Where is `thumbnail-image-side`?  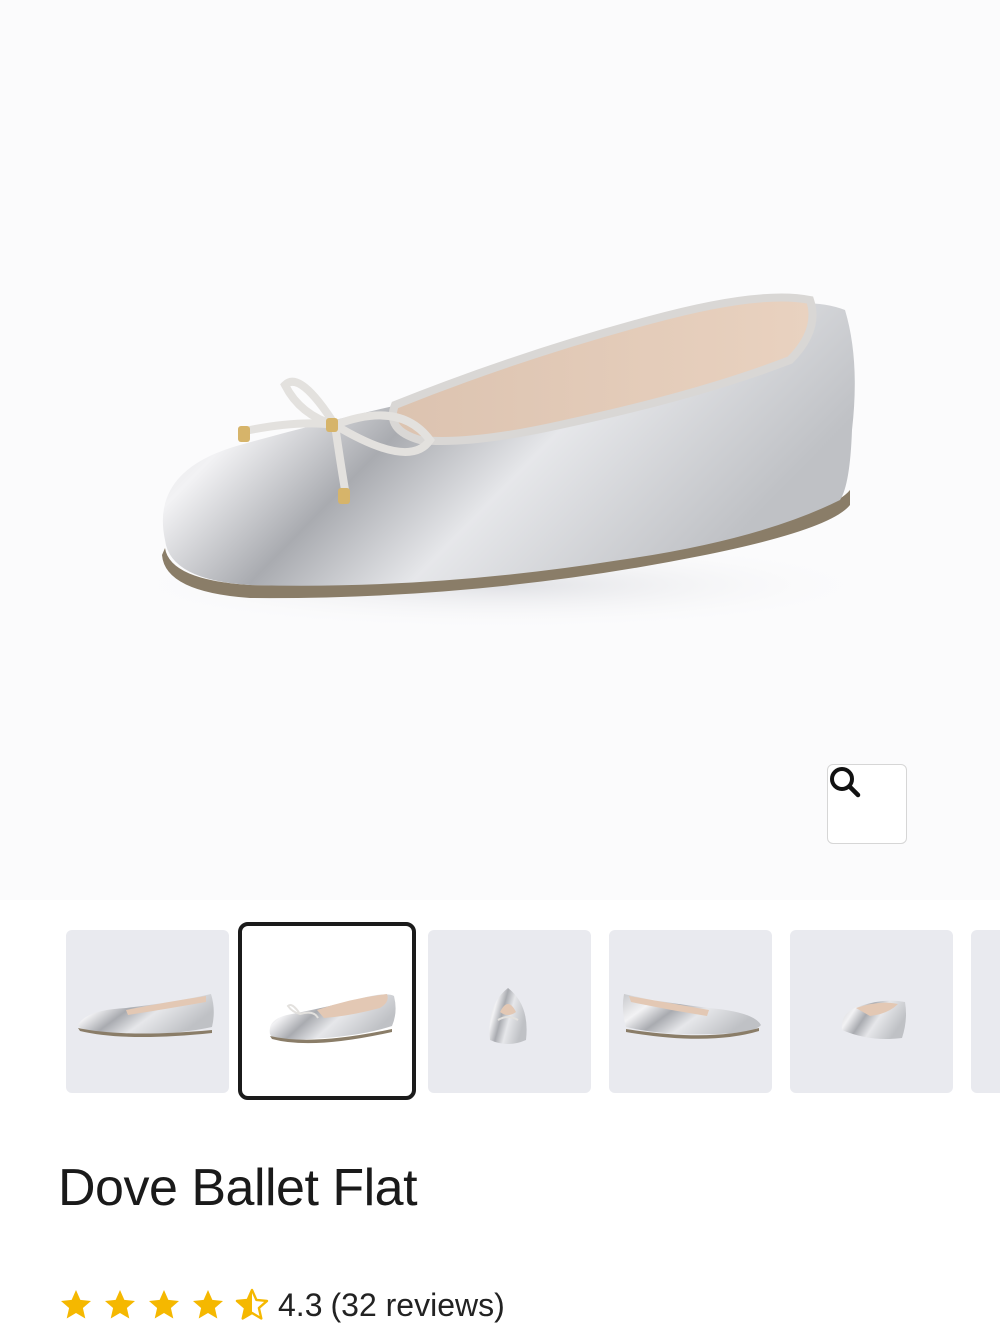
thumbnail-image-side is located at coordinates (146, 1016).